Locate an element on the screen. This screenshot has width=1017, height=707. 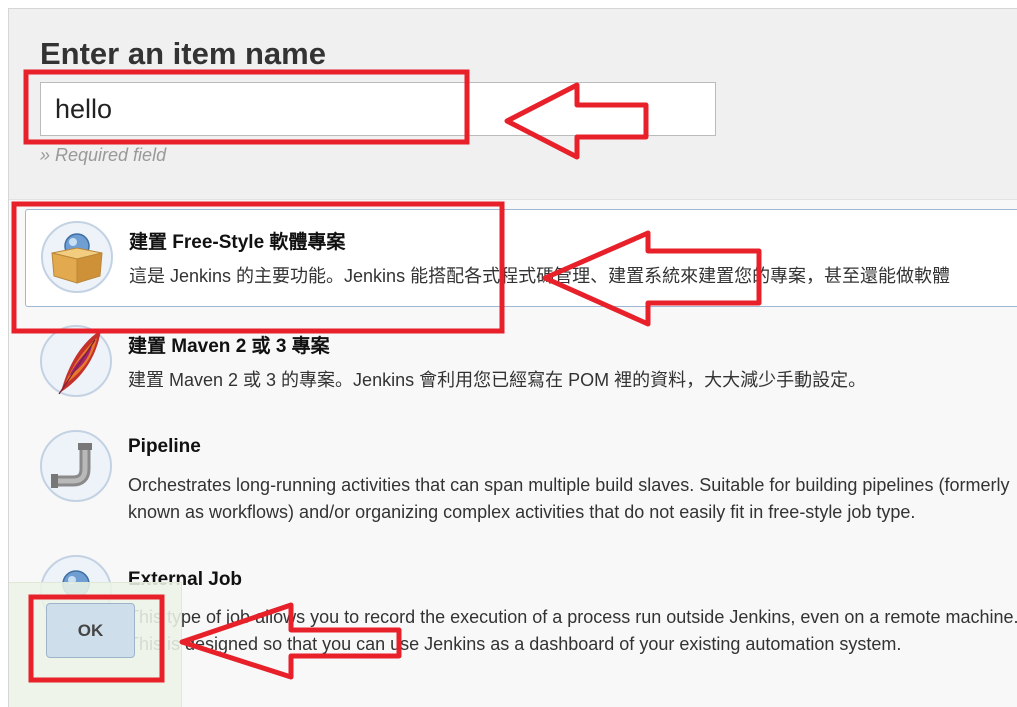
job-type-title: 建置 Maven 2 或 3 專案 is located at coordinates (229, 346).